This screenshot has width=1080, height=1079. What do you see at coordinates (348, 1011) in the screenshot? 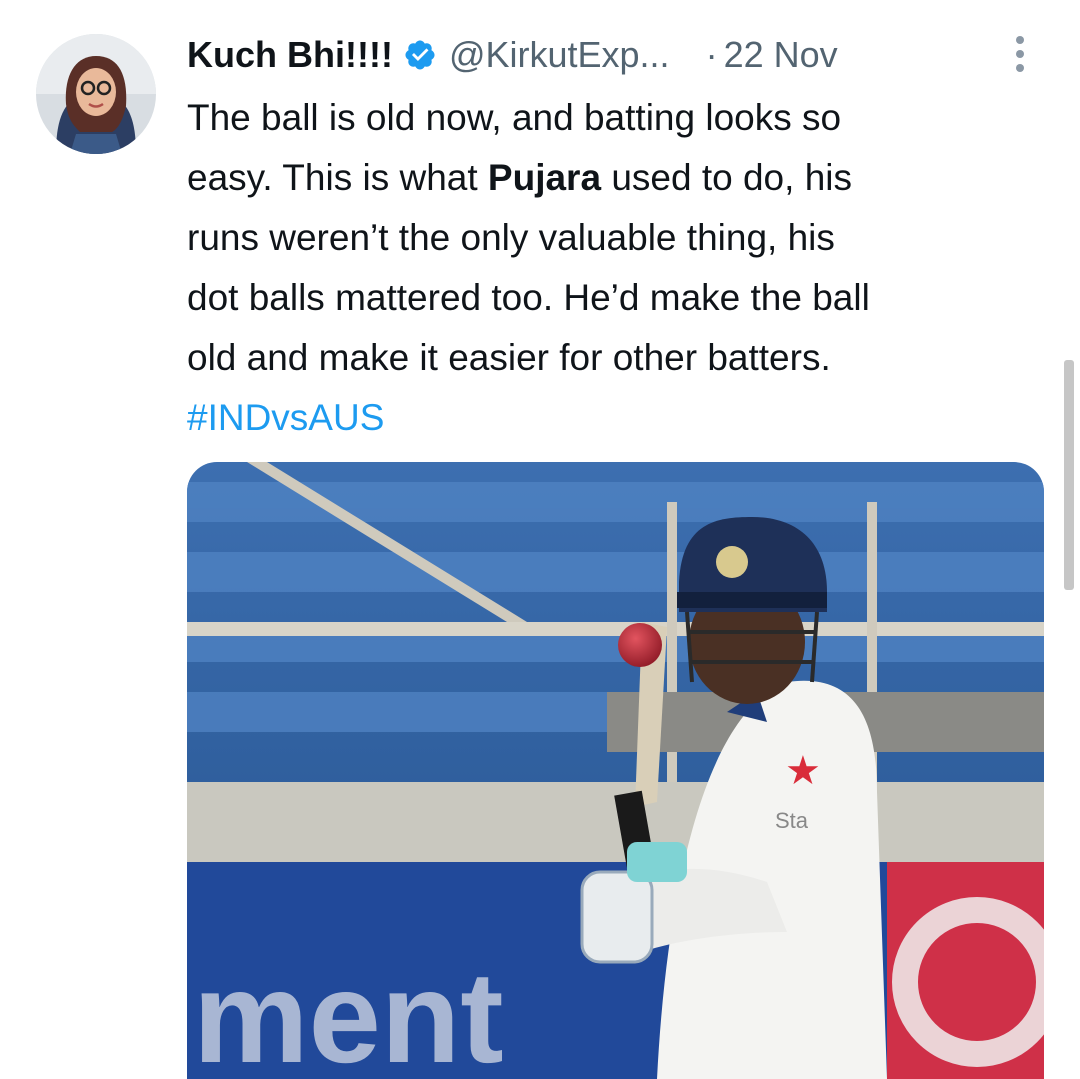
I see `banner-text: ment` at bounding box center [348, 1011].